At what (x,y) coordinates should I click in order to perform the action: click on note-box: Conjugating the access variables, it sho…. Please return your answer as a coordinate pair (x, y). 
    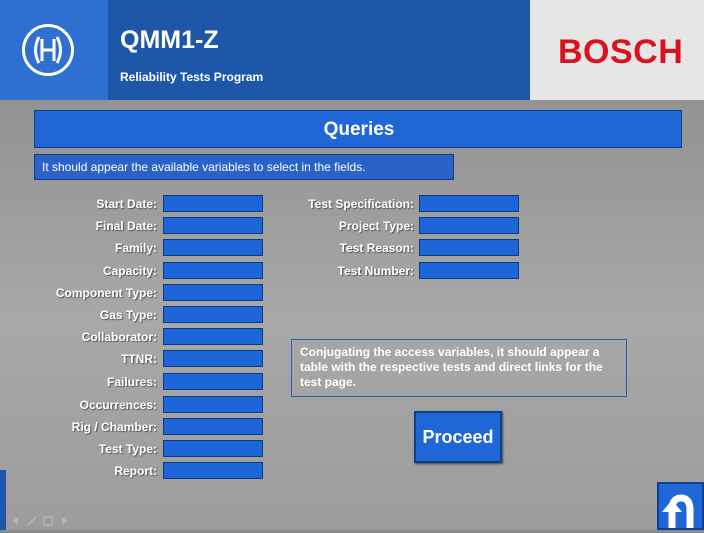
    Looking at the image, I should click on (459, 368).